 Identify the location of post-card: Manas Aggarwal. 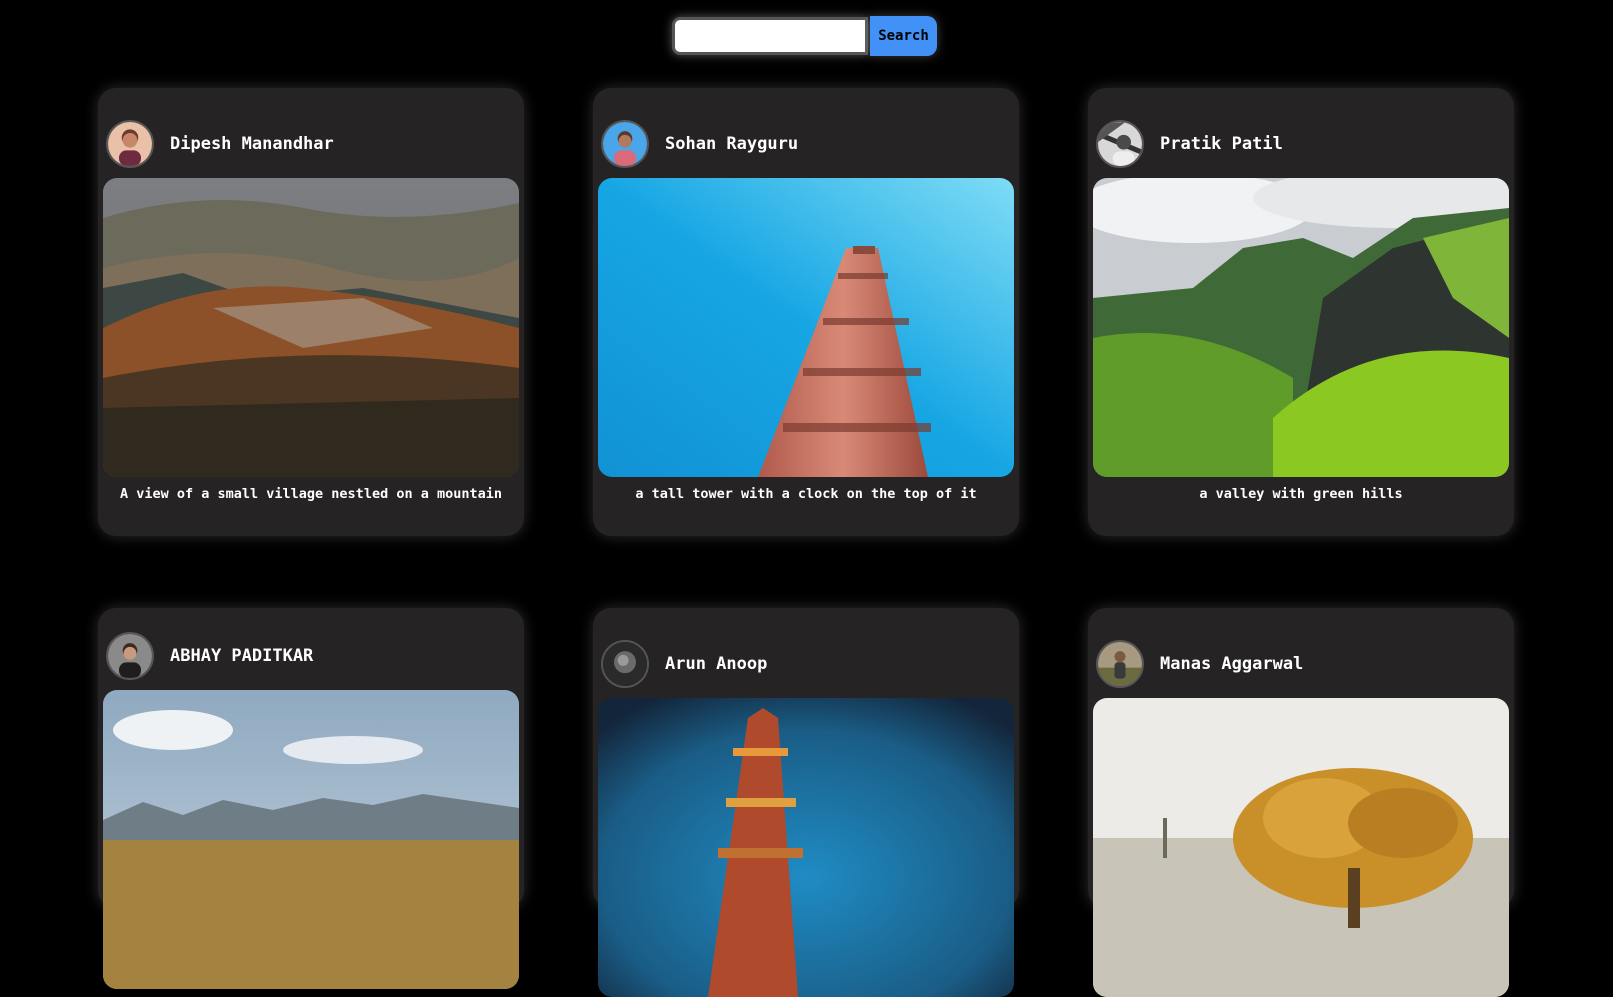
(1301, 802).